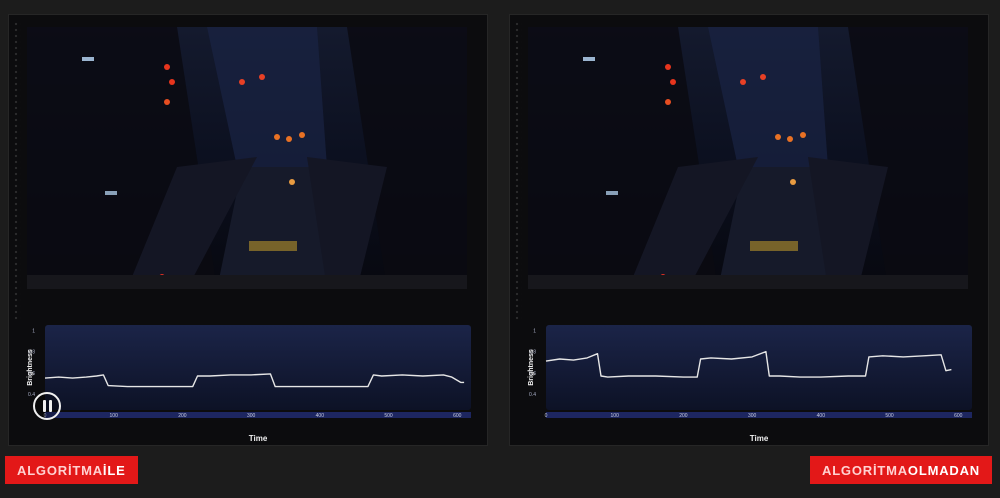 The image size is (1000, 498). What do you see at coordinates (546, 416) in the screenshot?
I see `x-tick-label: 0` at bounding box center [546, 416].